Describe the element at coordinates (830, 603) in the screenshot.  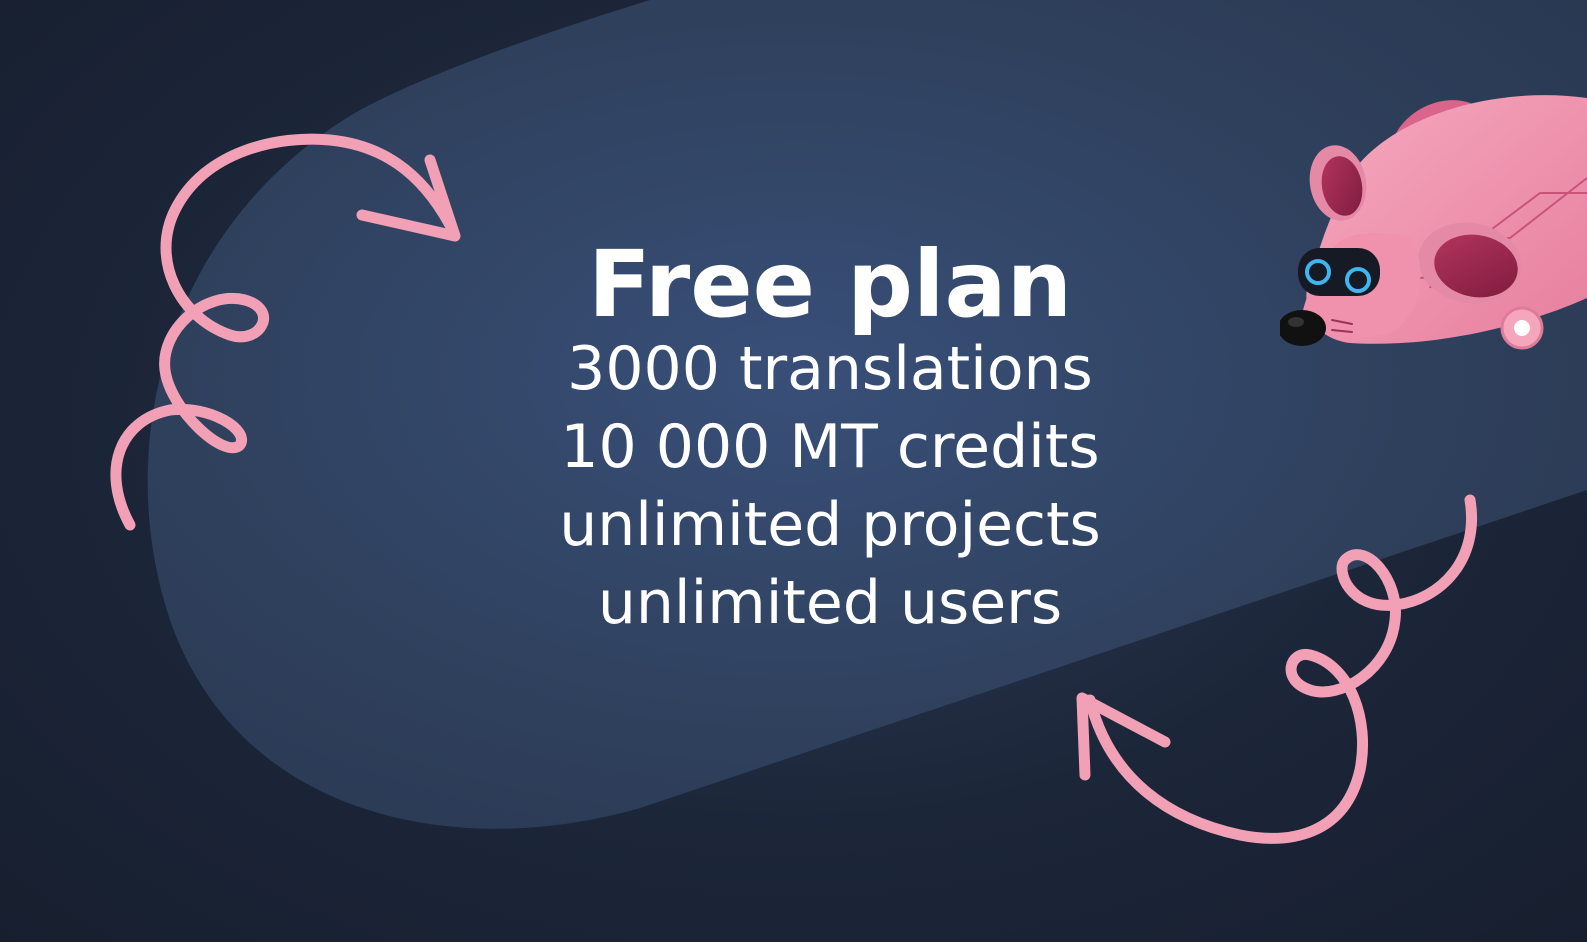
I see `feature-users: unlimited users` at that location.